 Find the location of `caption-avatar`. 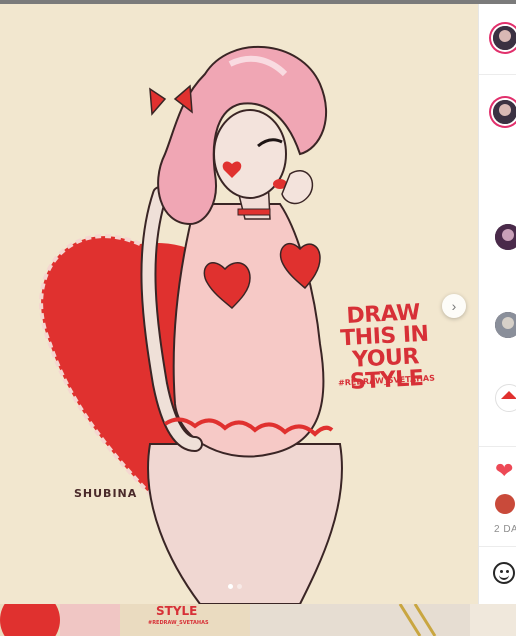

caption-avatar is located at coordinates (504, 112).